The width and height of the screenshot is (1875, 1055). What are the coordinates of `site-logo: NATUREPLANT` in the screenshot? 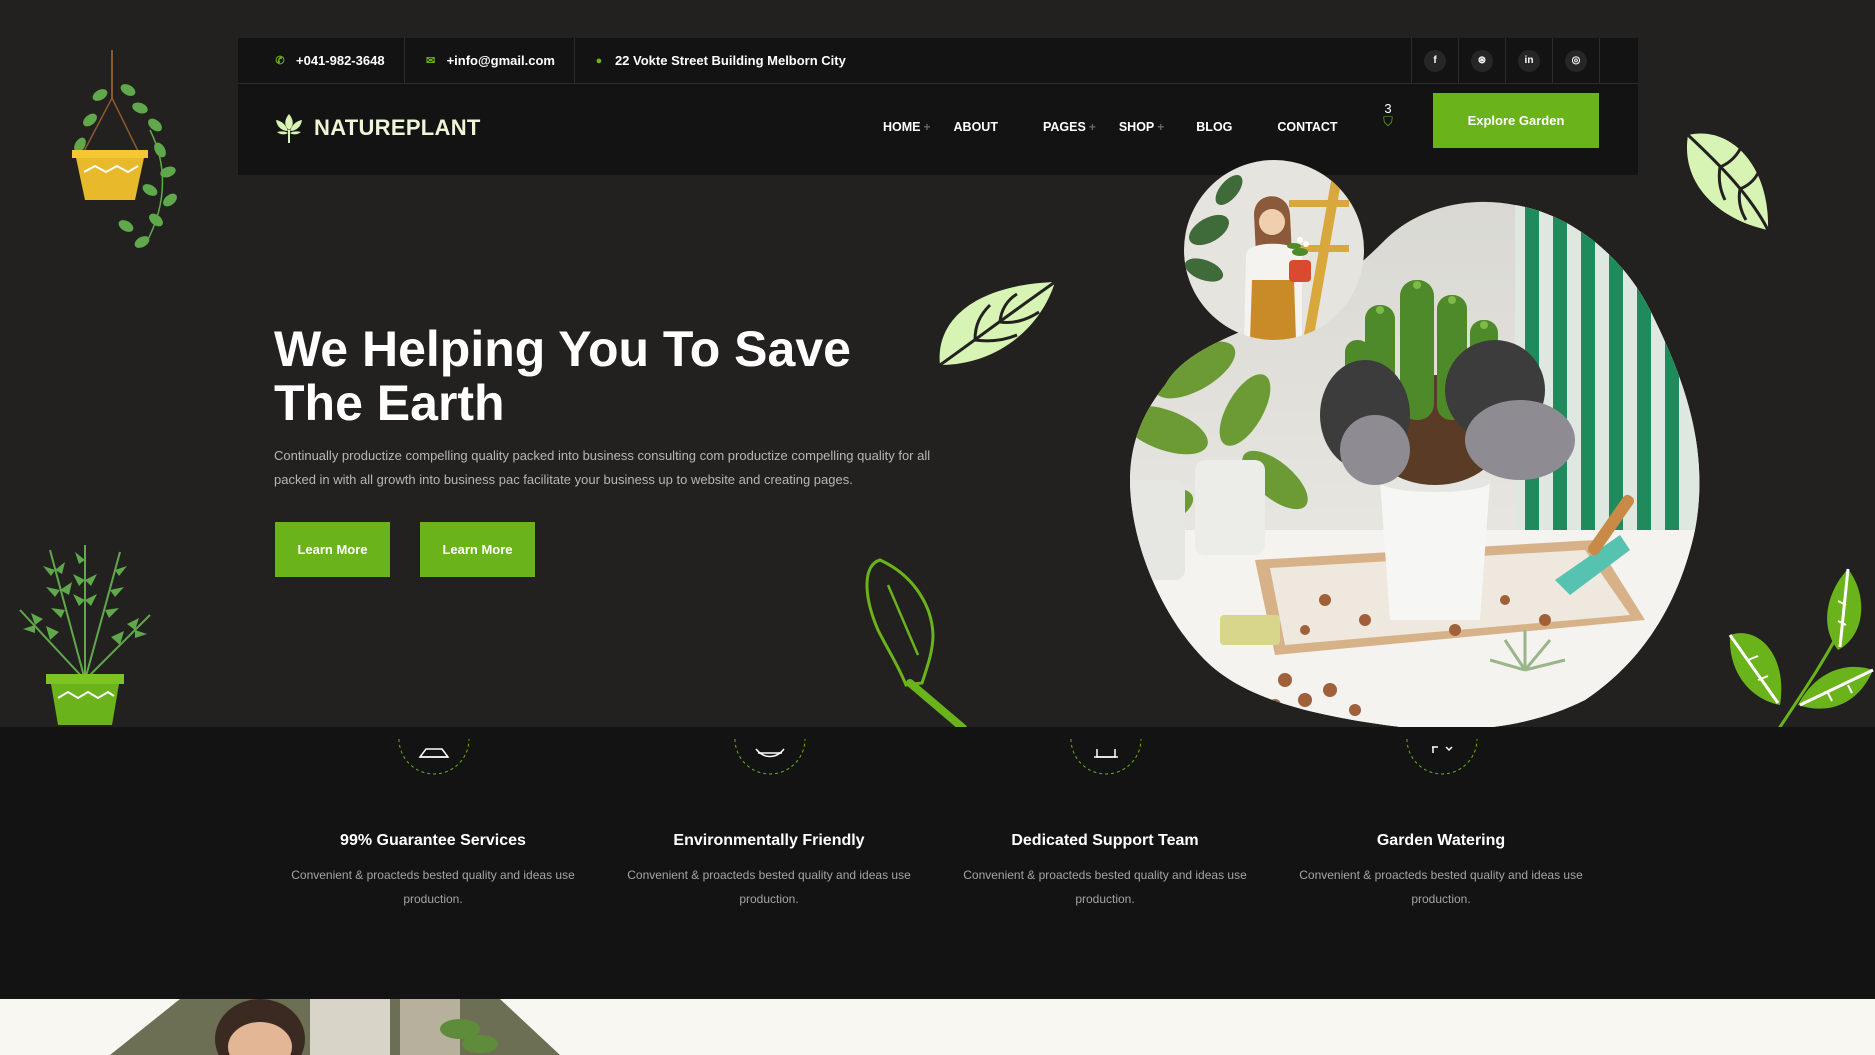 It's located at (377, 128).